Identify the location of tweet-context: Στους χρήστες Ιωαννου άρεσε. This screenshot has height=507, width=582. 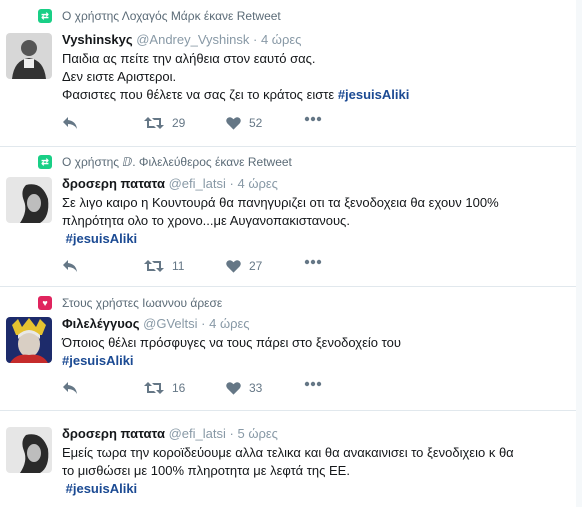
(142, 303).